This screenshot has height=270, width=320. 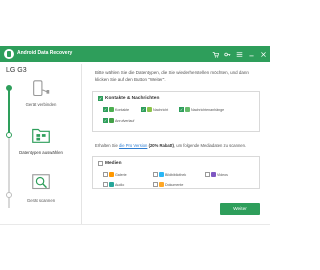 I want to click on app-logo-icon, so click(x=9, y=54).